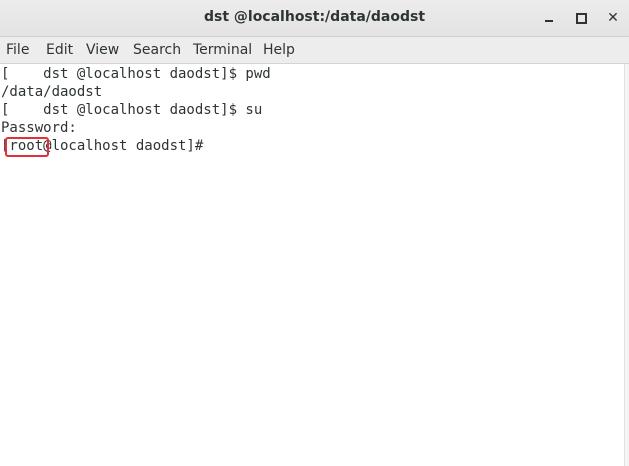 The image size is (629, 466). I want to click on menu-file: File, so click(17, 50).